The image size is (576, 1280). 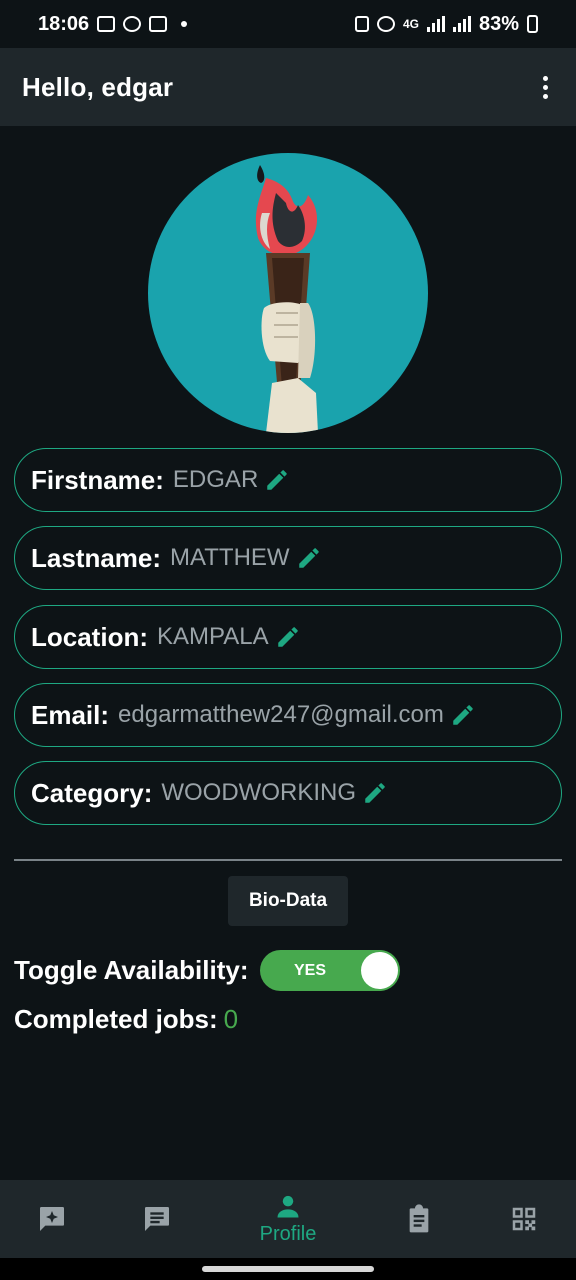 I want to click on edit-email-pencil-icon, so click(x=463, y=715).